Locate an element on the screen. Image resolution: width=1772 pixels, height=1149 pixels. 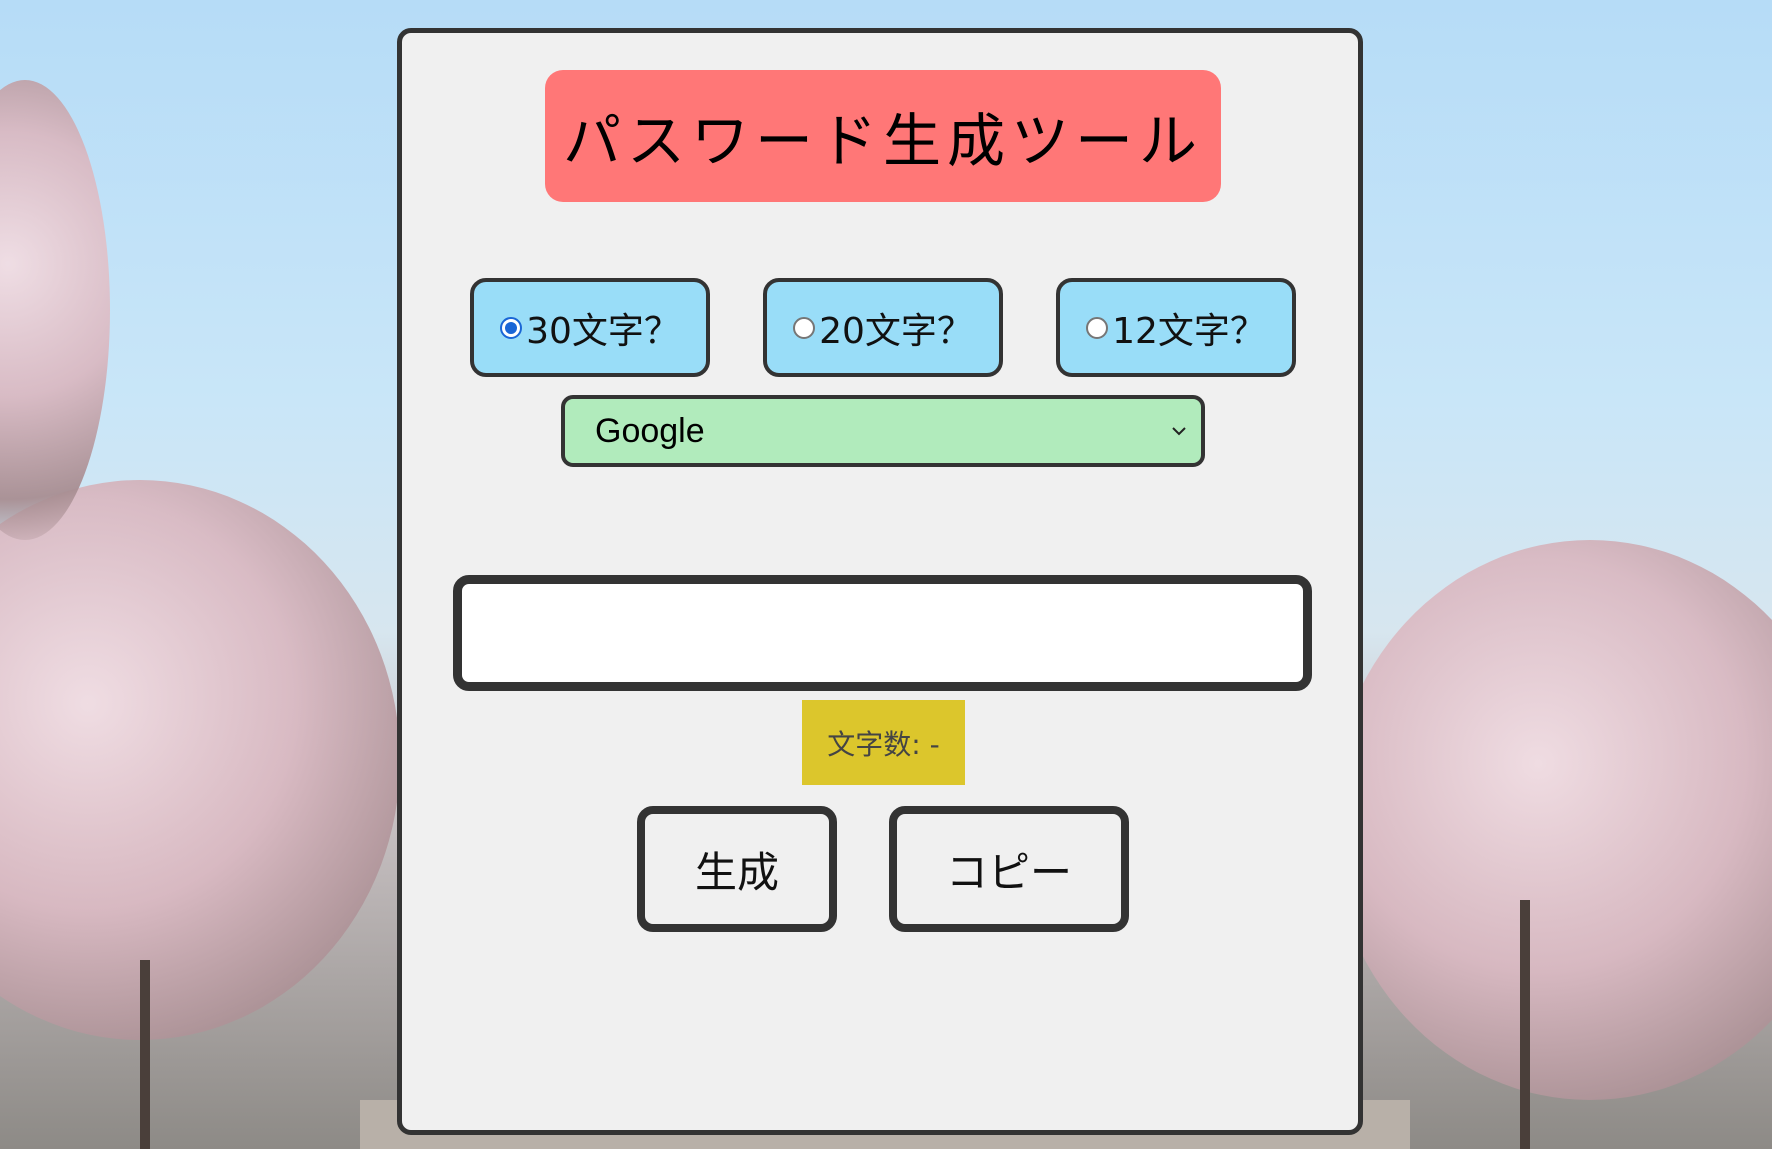
page-title: パスワード生成ツール is located at coordinates (883, 136).